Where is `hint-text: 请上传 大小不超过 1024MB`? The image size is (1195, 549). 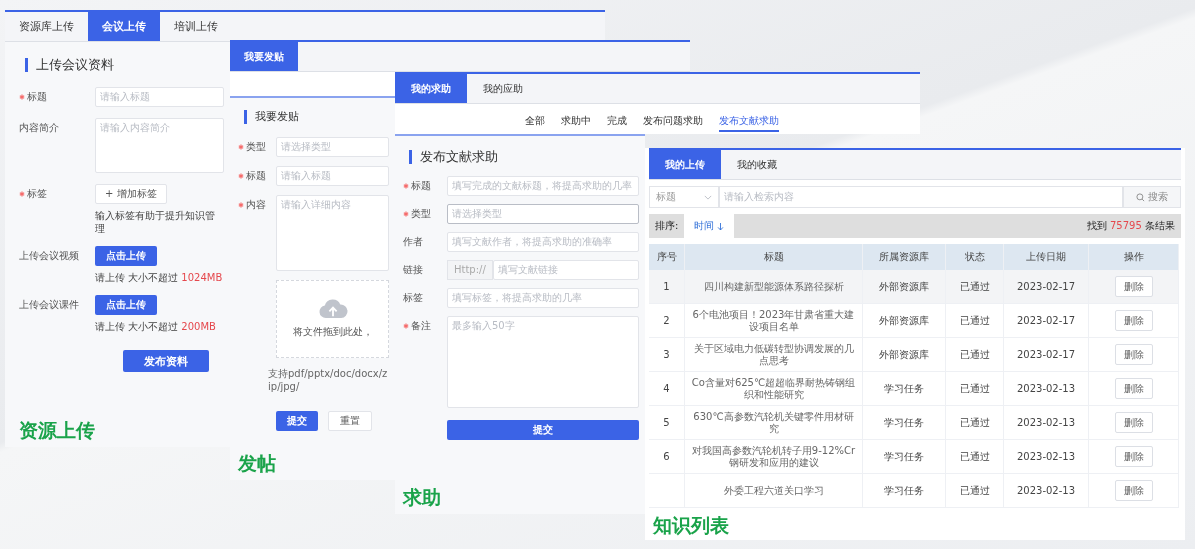
hint-text: 请上传 大小不超过 1024MB is located at coordinates (159, 277).